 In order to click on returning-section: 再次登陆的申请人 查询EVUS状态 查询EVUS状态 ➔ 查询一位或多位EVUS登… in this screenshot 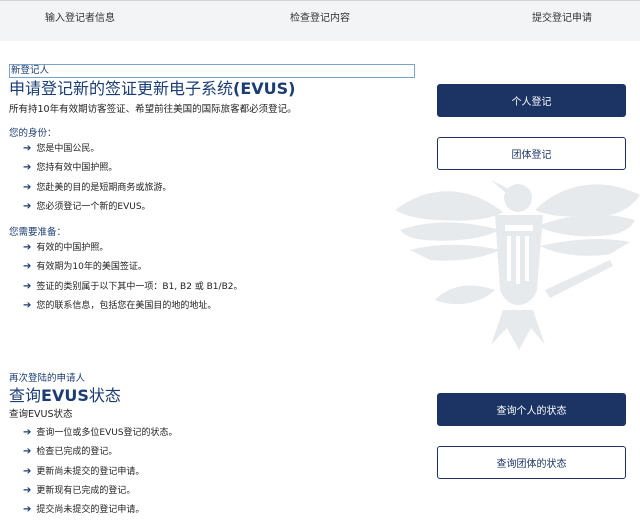, I will do `click(93, 448)`.